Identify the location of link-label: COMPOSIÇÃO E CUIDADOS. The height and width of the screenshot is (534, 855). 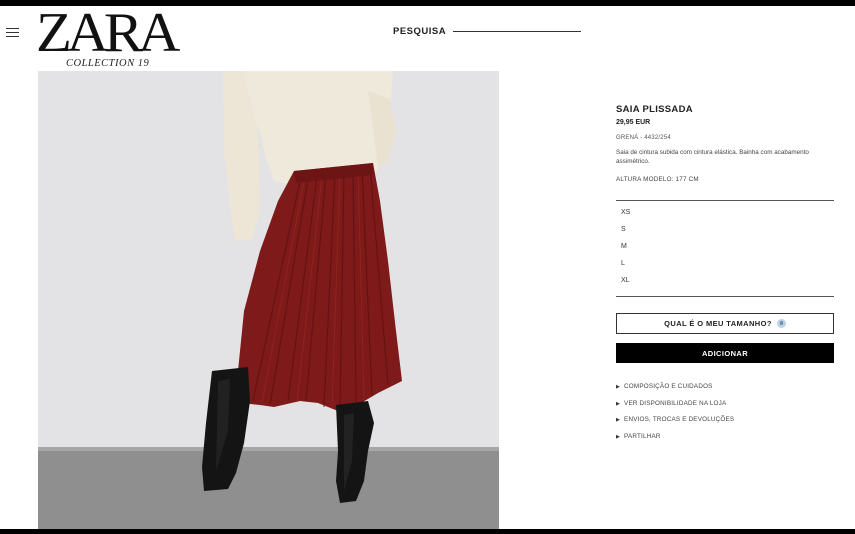
(668, 386).